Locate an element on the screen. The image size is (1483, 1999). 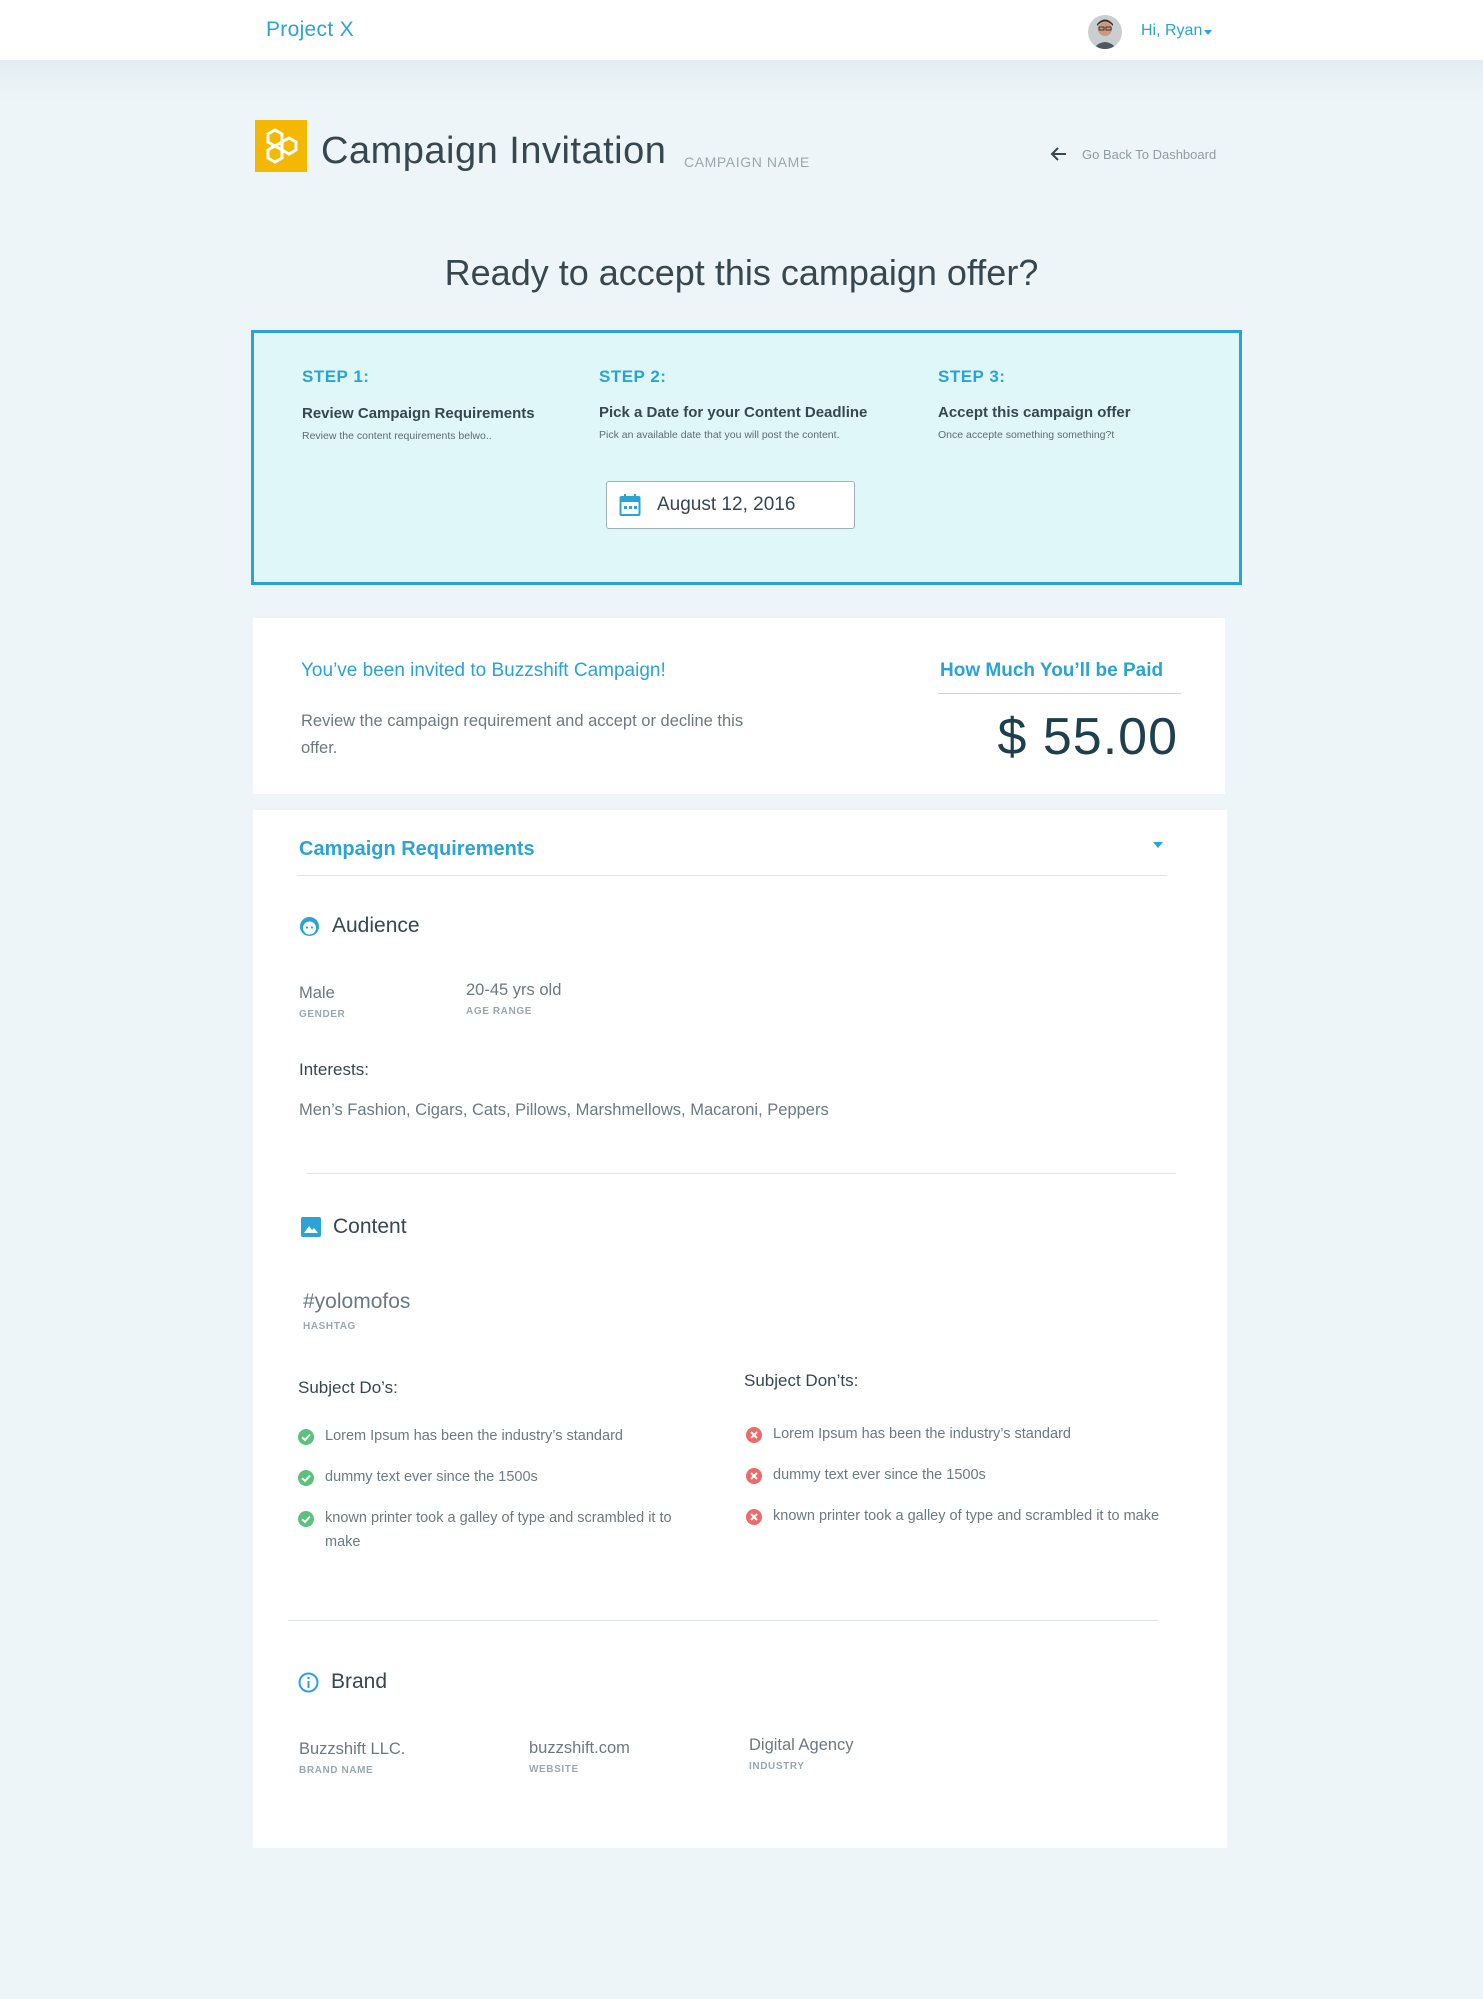
step-description: Once accepte something something?t is located at coordinates (1026, 435).